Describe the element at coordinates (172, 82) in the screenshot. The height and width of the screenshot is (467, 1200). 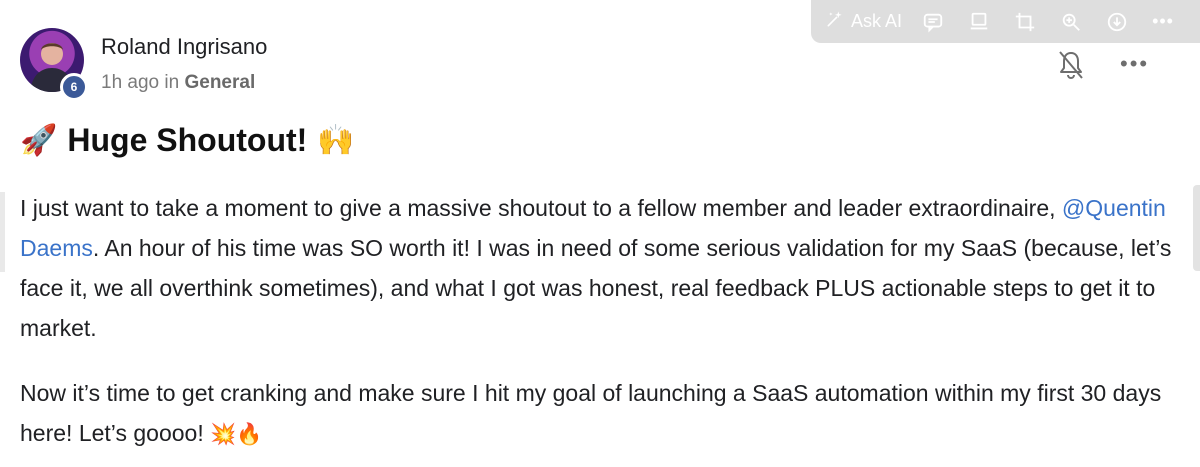
I see `post-in-text: in` at that location.